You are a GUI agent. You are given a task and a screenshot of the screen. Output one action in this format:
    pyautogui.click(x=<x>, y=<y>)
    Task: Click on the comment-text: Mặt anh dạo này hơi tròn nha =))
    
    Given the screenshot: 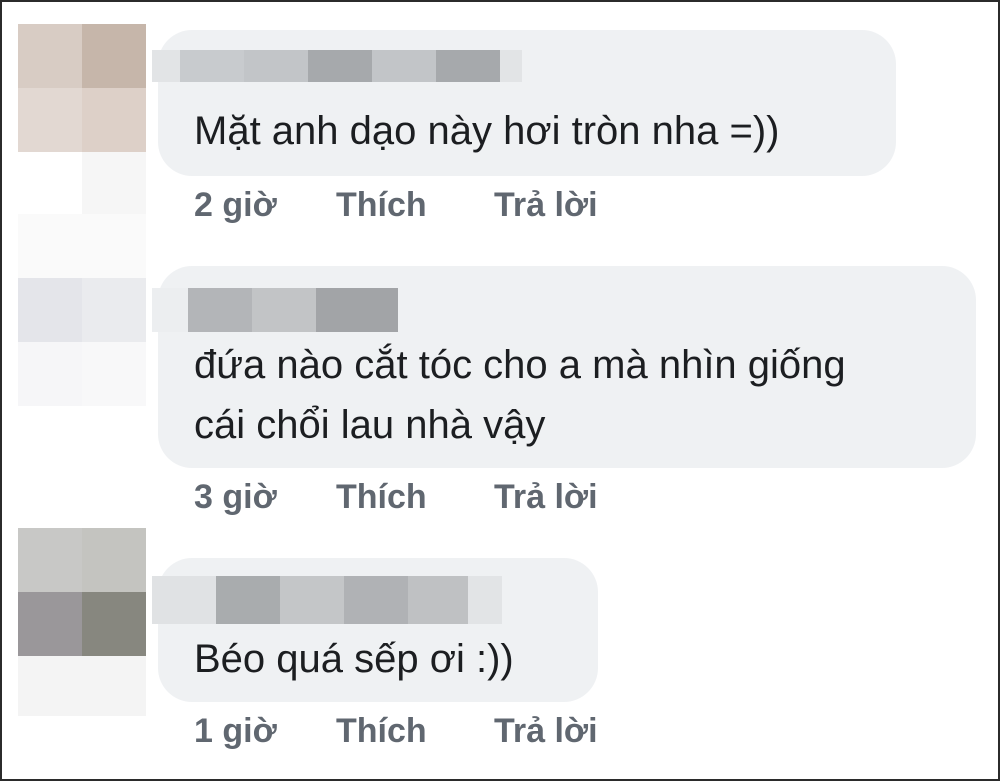 What is the action you would take?
    pyautogui.click(x=487, y=131)
    